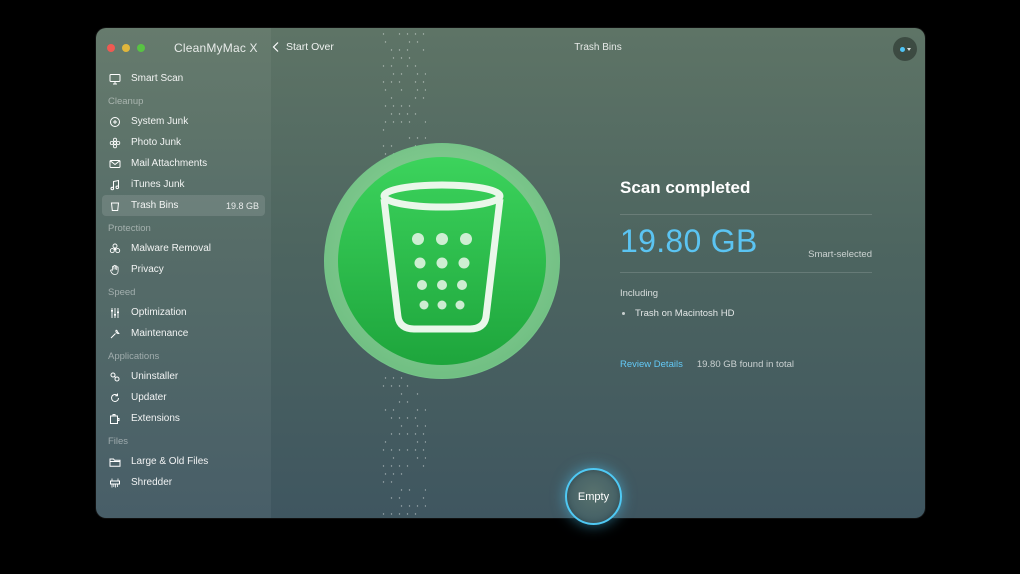 Image resolution: width=1020 pixels, height=574 pixels. Describe the element at coordinates (114, 482) in the screenshot. I see `shredder-icon` at that location.